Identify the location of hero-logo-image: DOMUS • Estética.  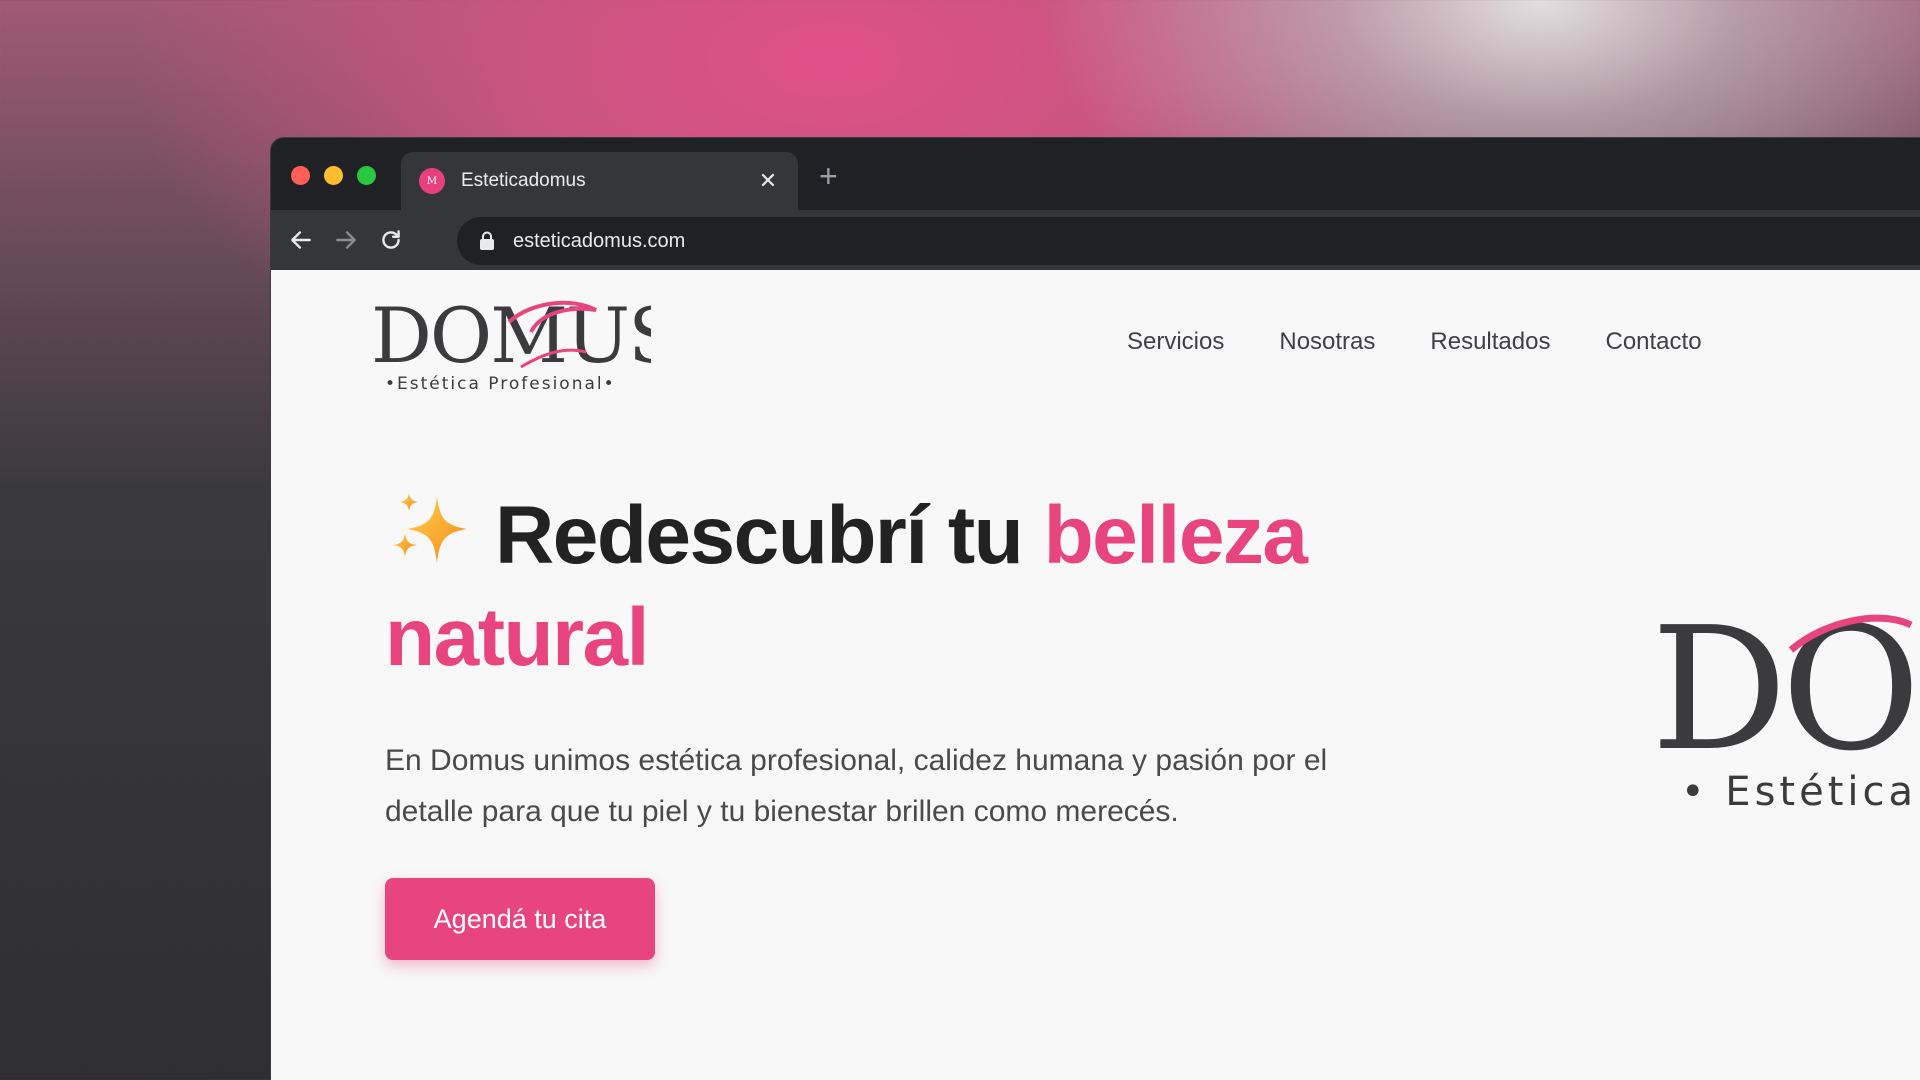
(1785, 710).